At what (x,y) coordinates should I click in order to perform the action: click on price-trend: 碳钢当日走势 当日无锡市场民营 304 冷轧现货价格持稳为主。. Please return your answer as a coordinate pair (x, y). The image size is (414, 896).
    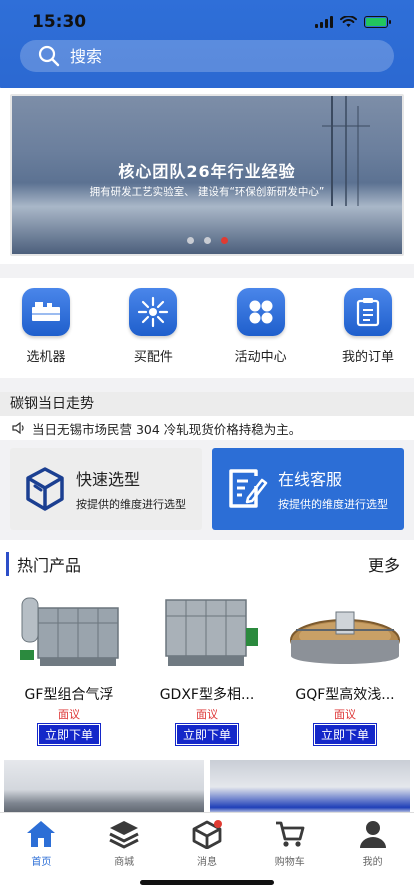
    Looking at the image, I should click on (207, 416).